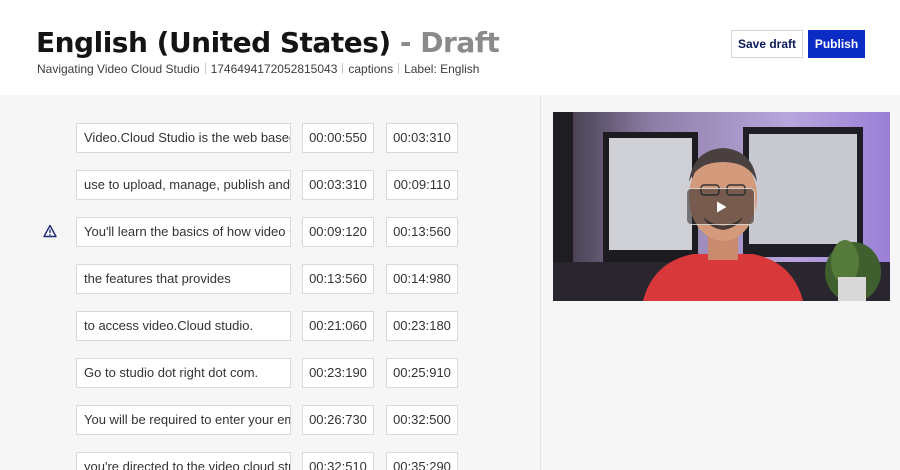  Describe the element at coordinates (422, 279) in the screenshot. I see `cue-end-time-input: 00:14:980` at that location.